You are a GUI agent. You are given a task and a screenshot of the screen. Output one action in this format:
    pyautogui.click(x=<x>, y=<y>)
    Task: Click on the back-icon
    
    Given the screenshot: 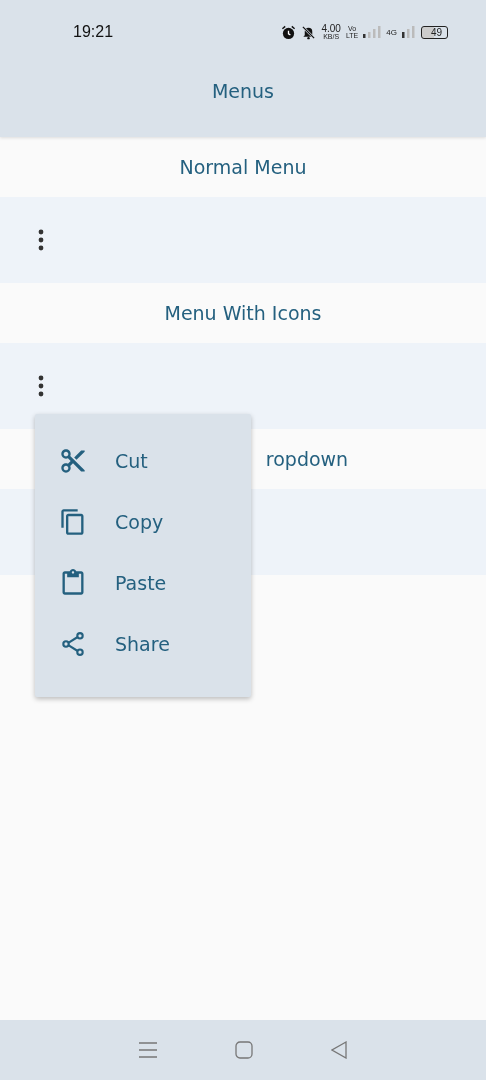 What is the action you would take?
    pyautogui.click(x=339, y=1050)
    